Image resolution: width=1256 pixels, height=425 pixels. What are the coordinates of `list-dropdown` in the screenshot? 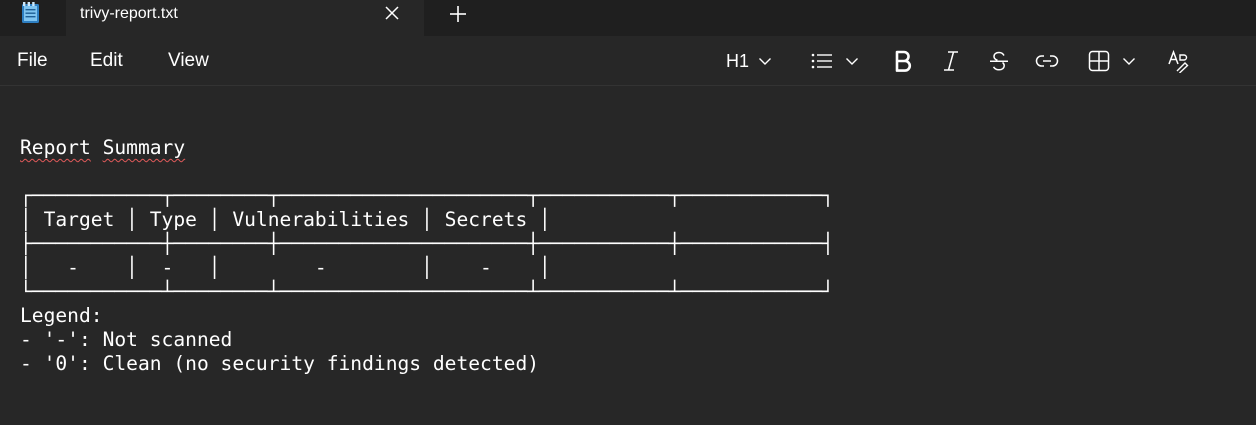 It's located at (835, 61).